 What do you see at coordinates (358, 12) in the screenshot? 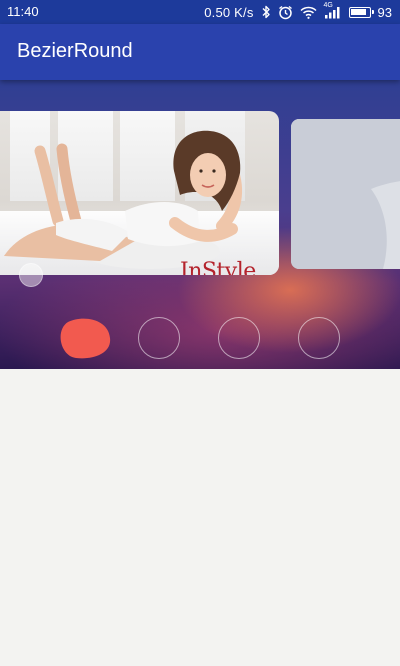
I see `battery-fill` at bounding box center [358, 12].